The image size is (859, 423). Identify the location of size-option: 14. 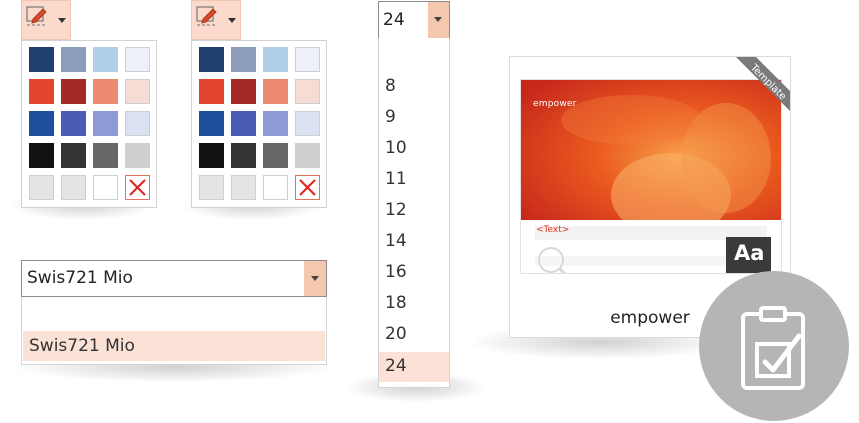
(414, 242).